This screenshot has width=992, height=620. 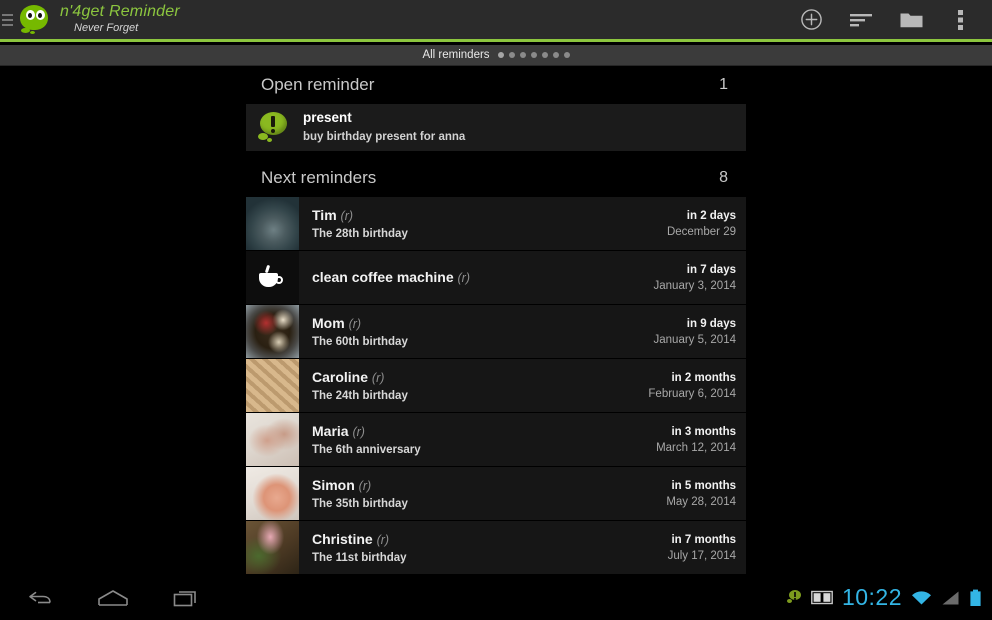 I want to click on latte-heart-photo, so click(x=272, y=439).